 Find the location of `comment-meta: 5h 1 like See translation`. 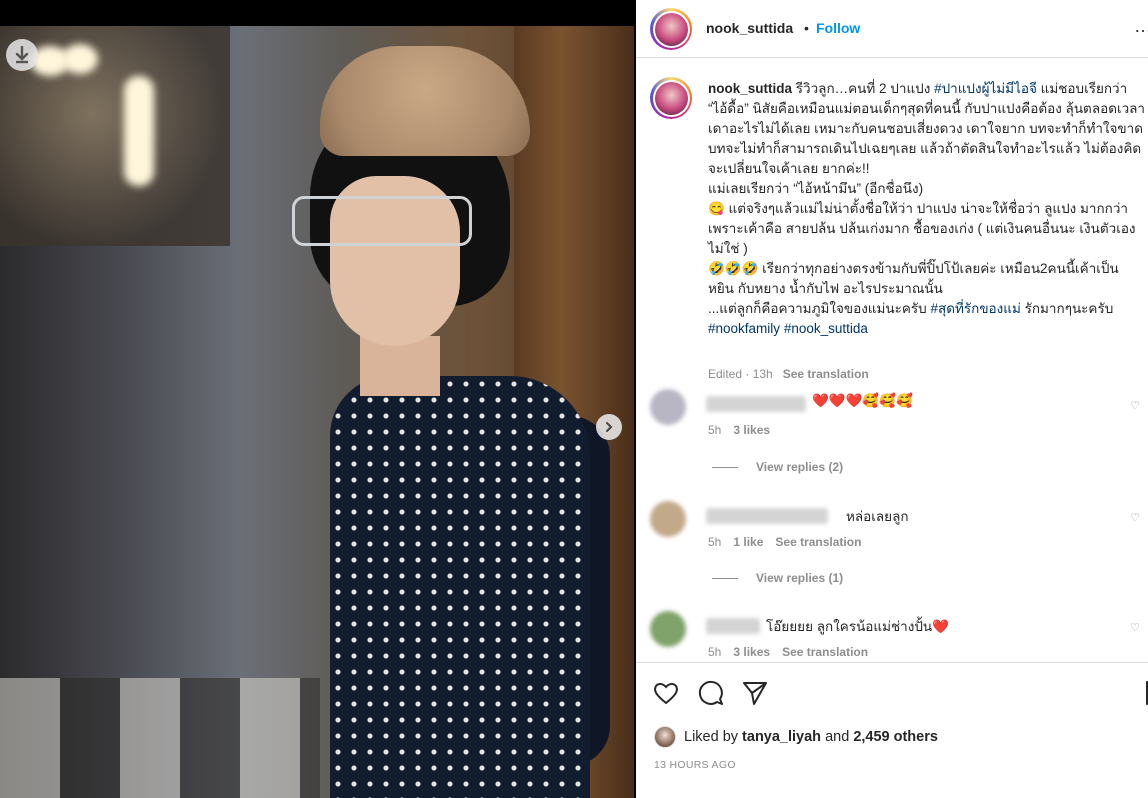

comment-meta: 5h 1 like See translation is located at coordinates (784, 542).